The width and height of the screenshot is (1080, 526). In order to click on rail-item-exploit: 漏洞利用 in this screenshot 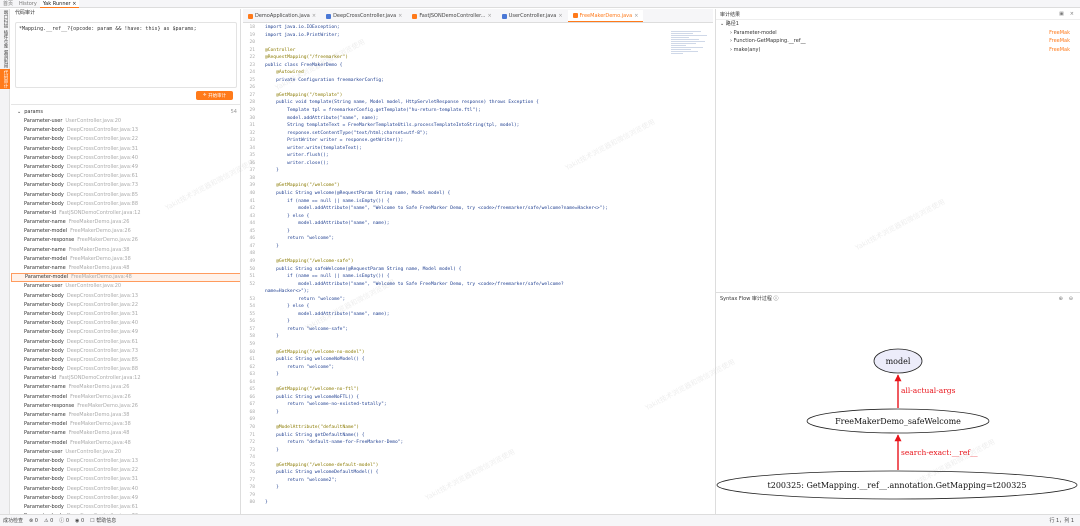, I will do `click(5, 59)`.